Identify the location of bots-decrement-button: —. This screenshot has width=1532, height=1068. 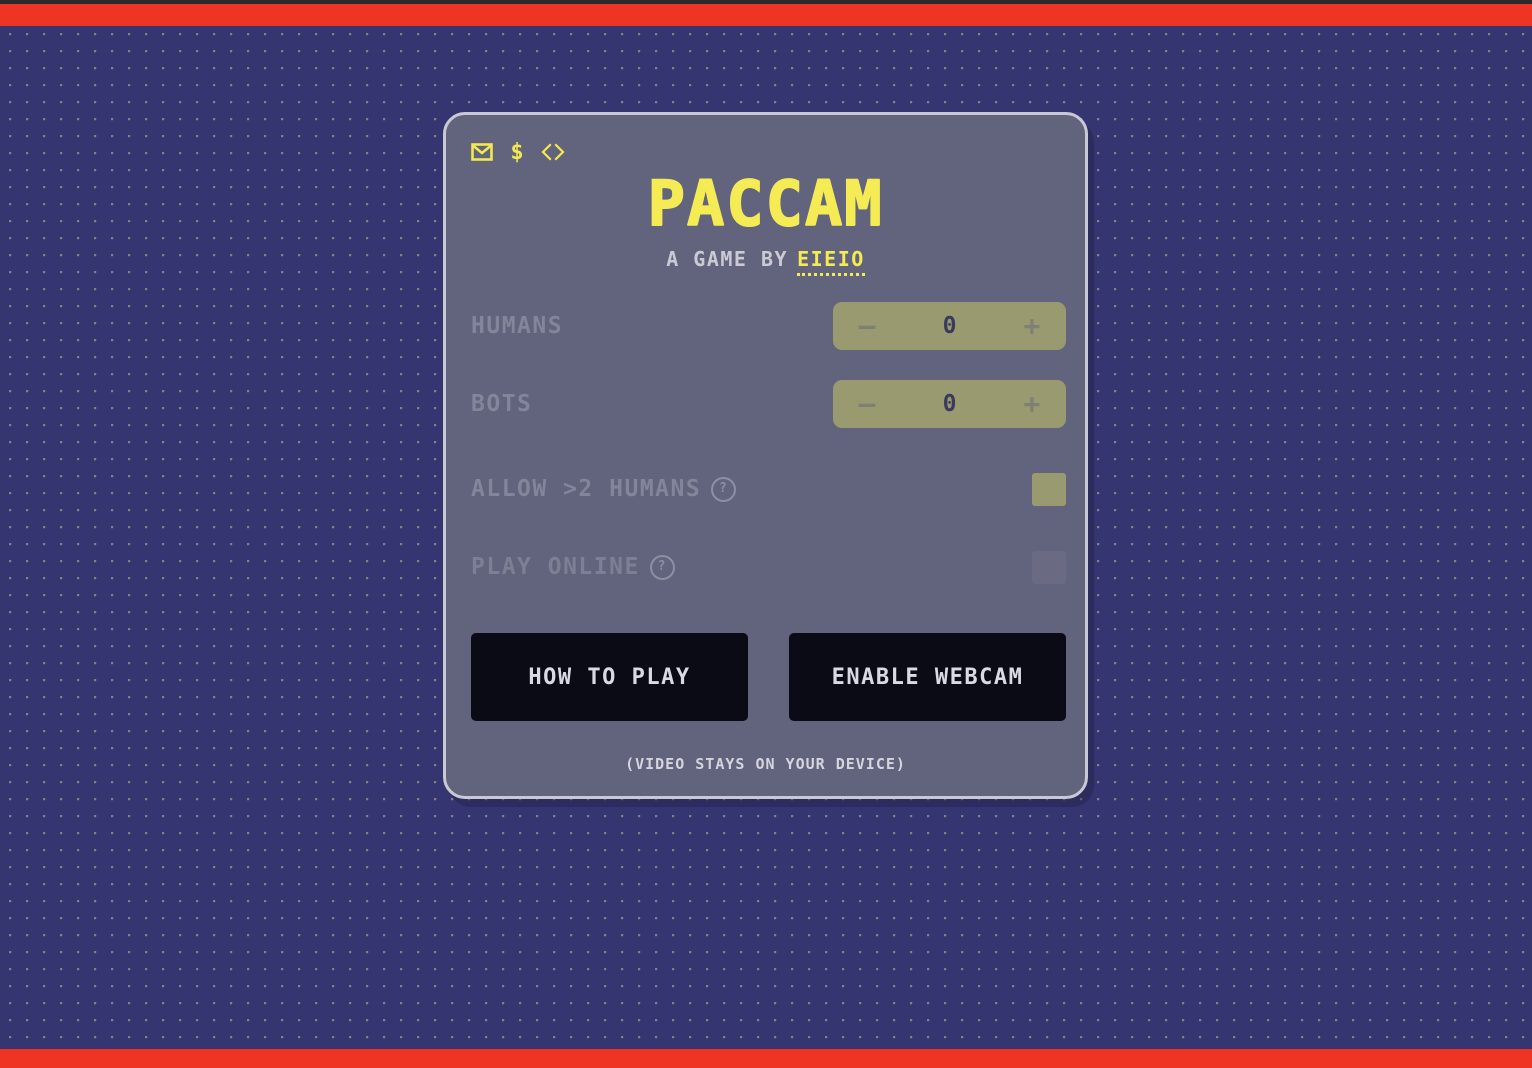
(867, 404).